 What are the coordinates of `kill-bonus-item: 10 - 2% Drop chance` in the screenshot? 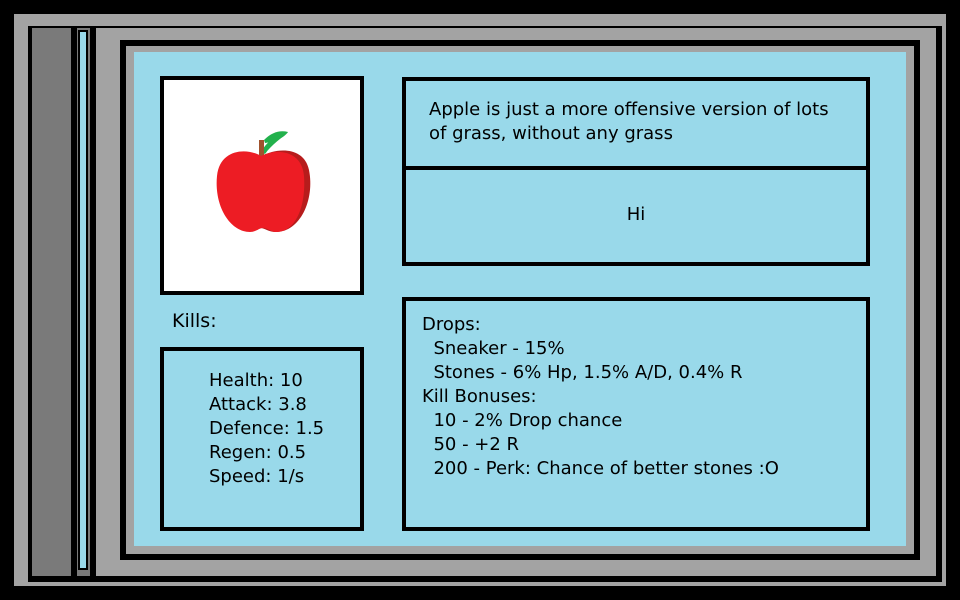 It's located at (522, 420).